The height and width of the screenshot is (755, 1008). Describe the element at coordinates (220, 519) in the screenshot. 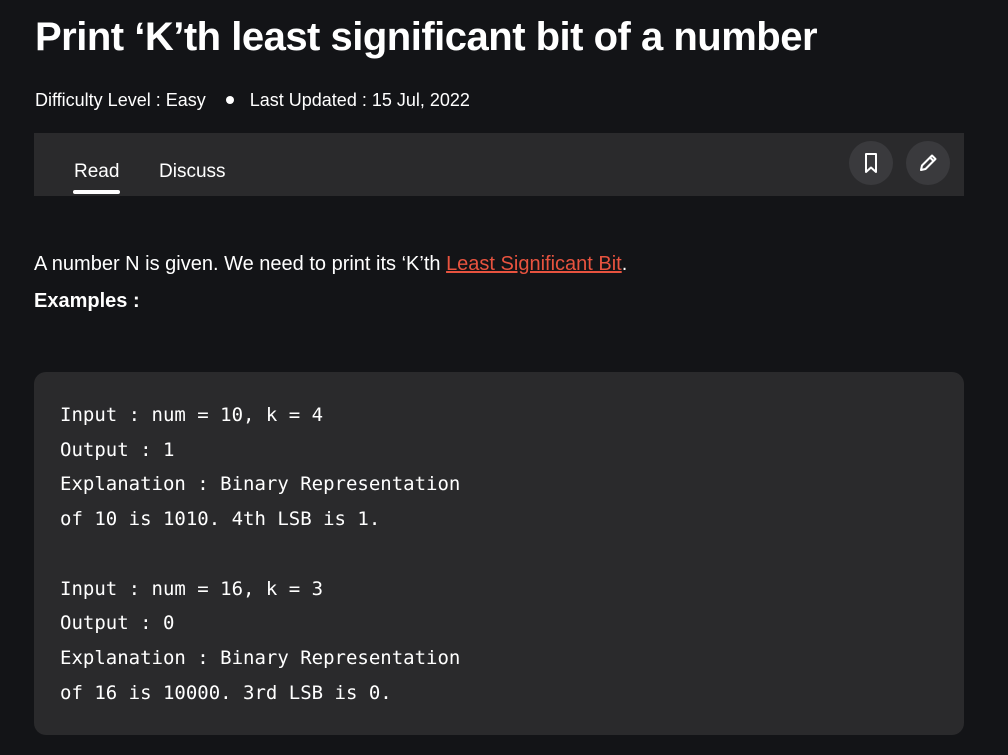

I see `code-line: of 10 is 1010. 4th LSB is 1.` at that location.